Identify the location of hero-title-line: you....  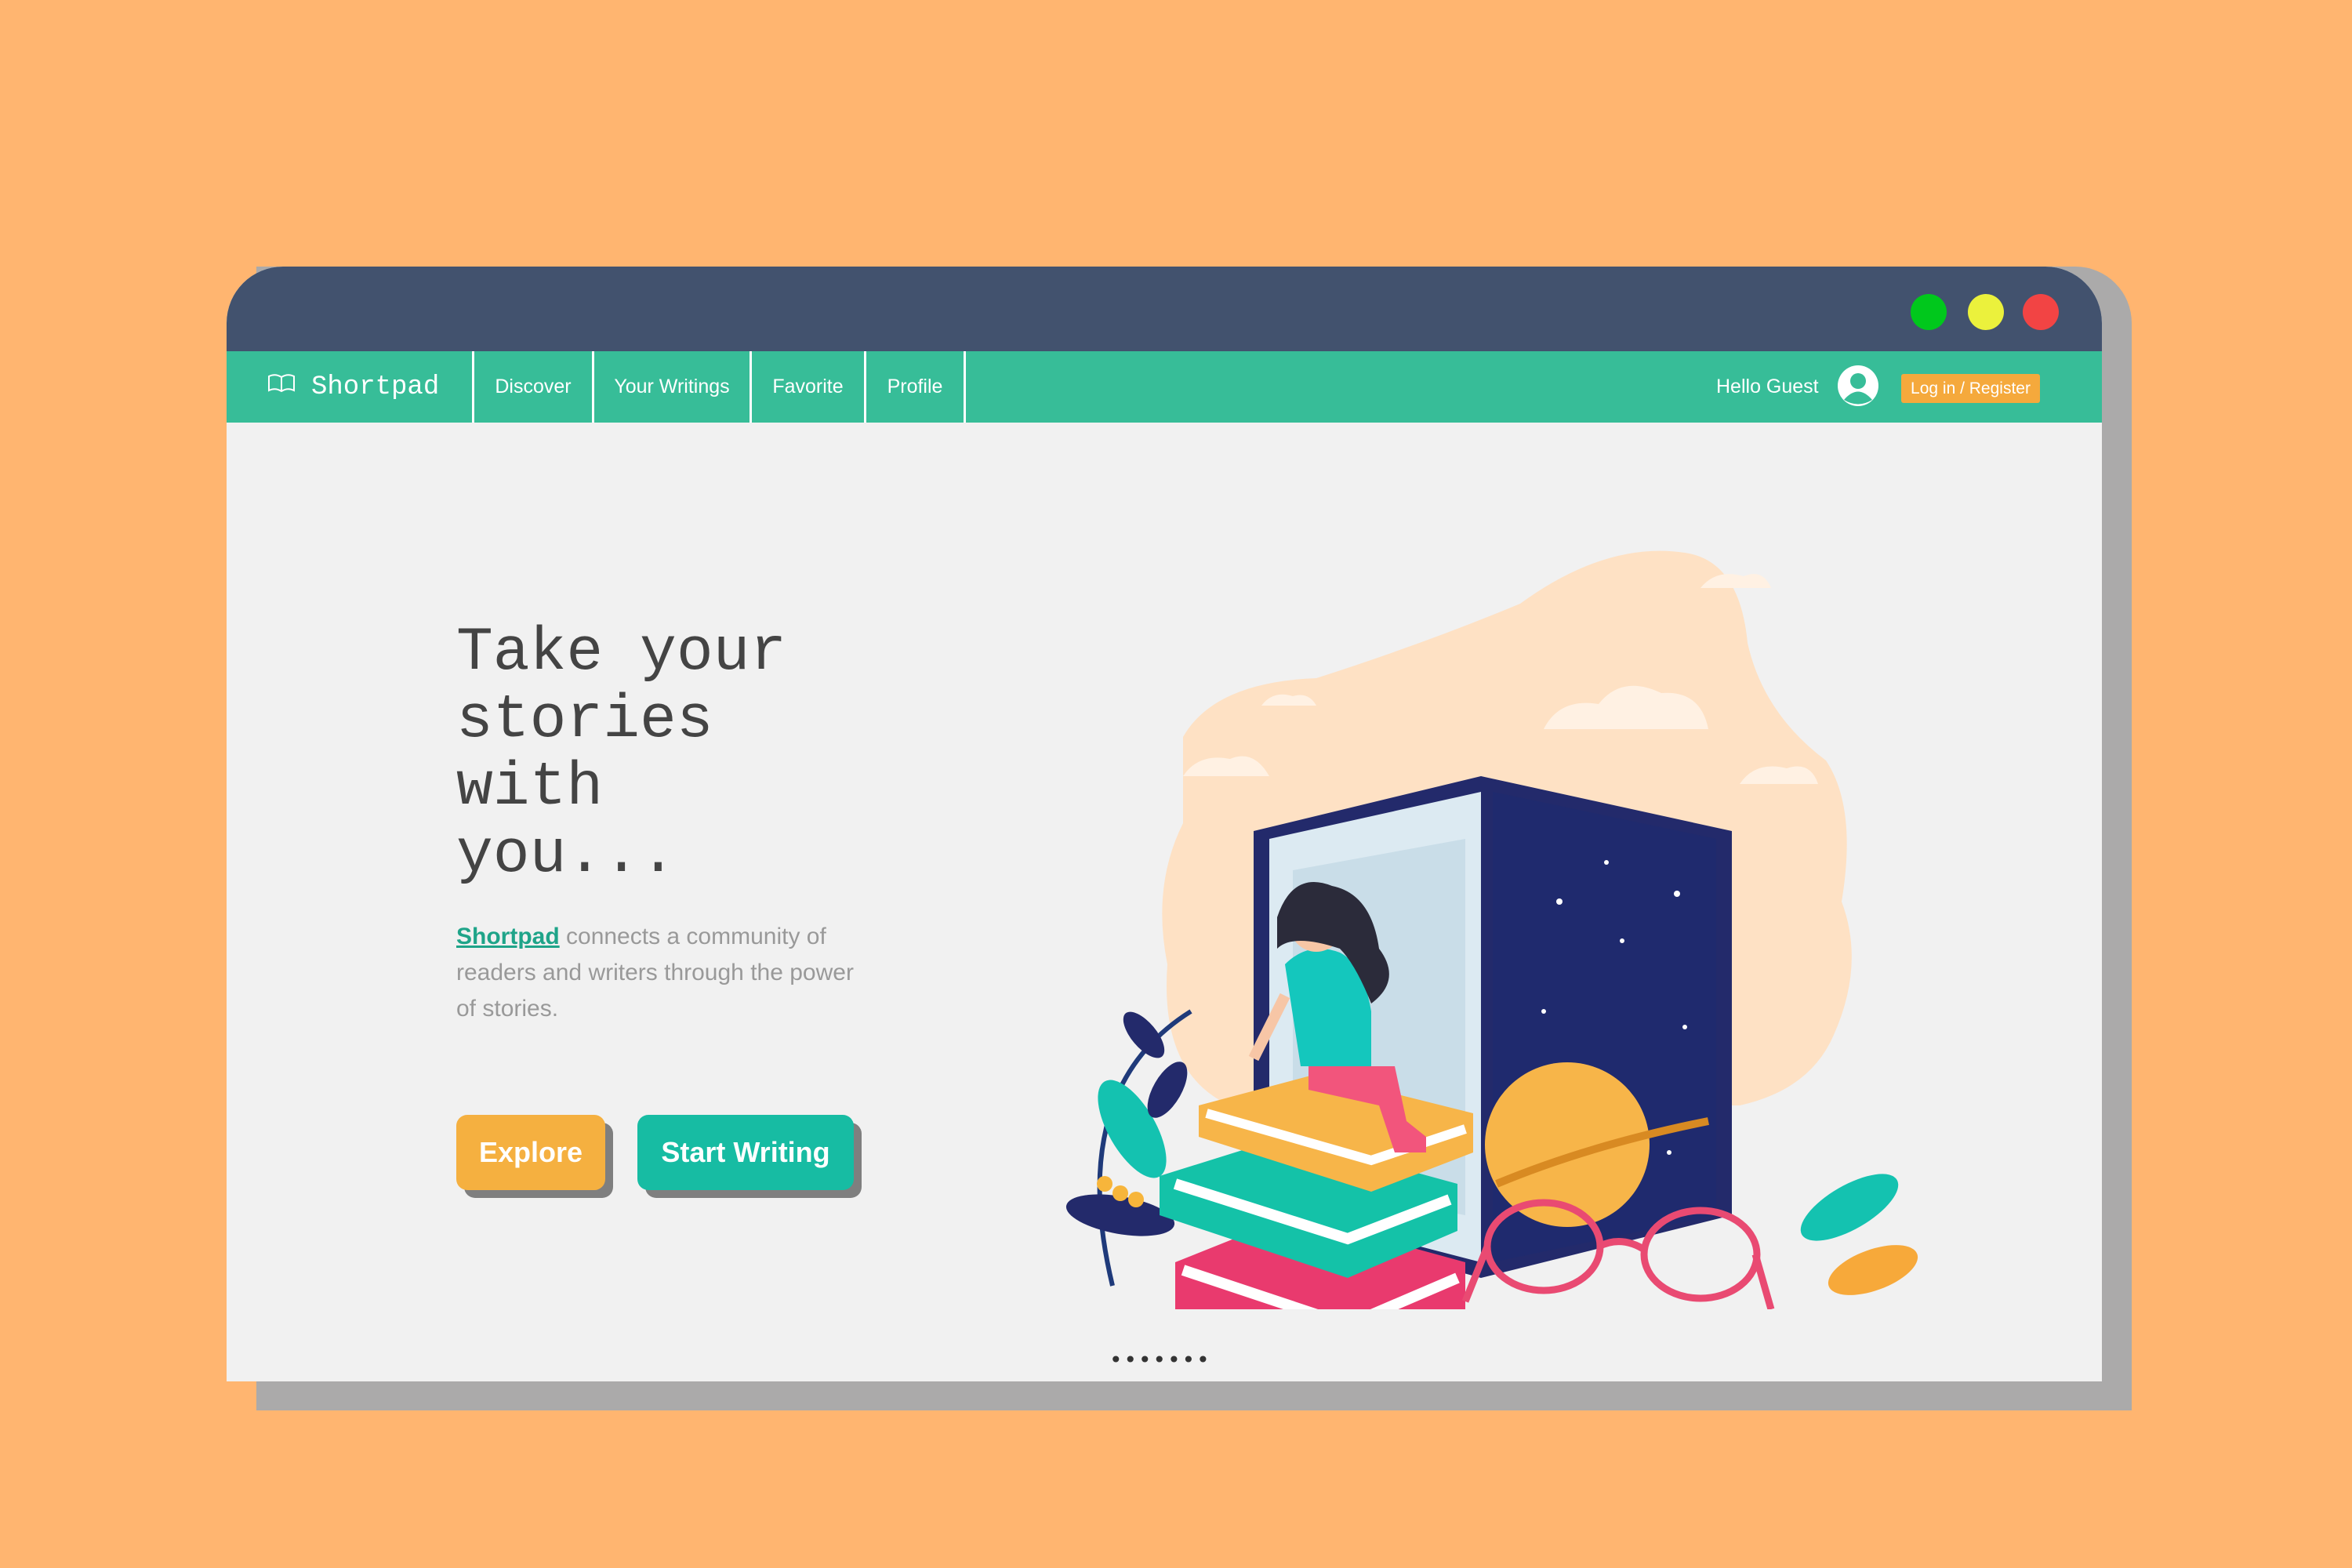
(566, 855).